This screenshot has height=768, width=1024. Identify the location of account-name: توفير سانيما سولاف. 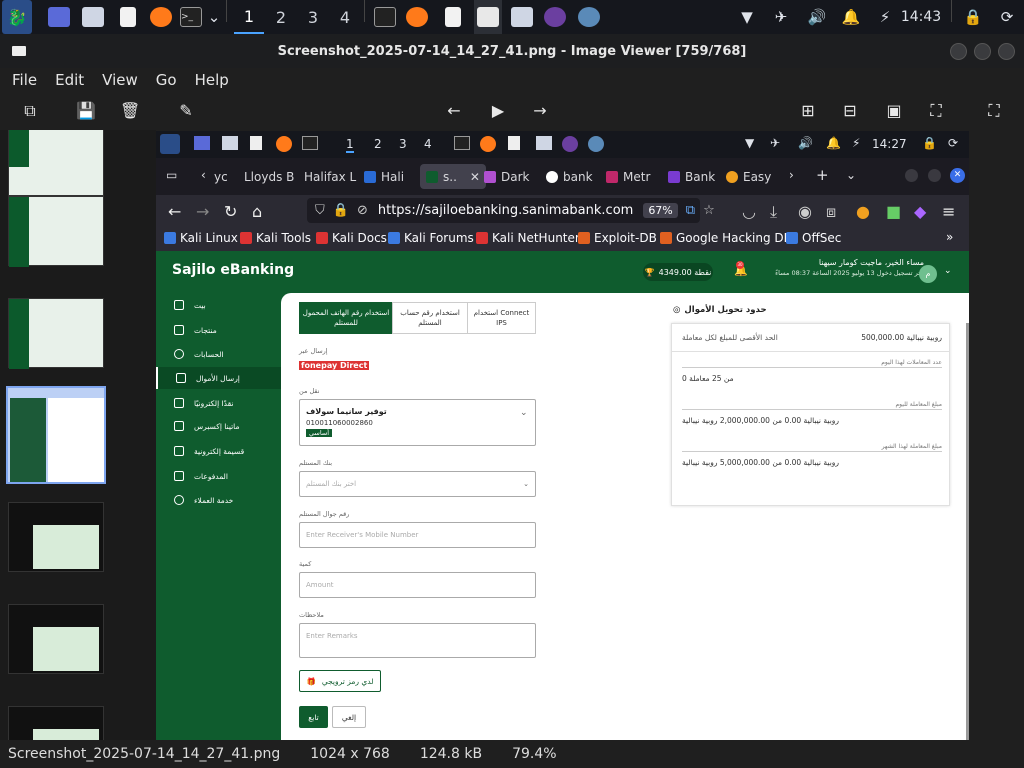
(346, 411).